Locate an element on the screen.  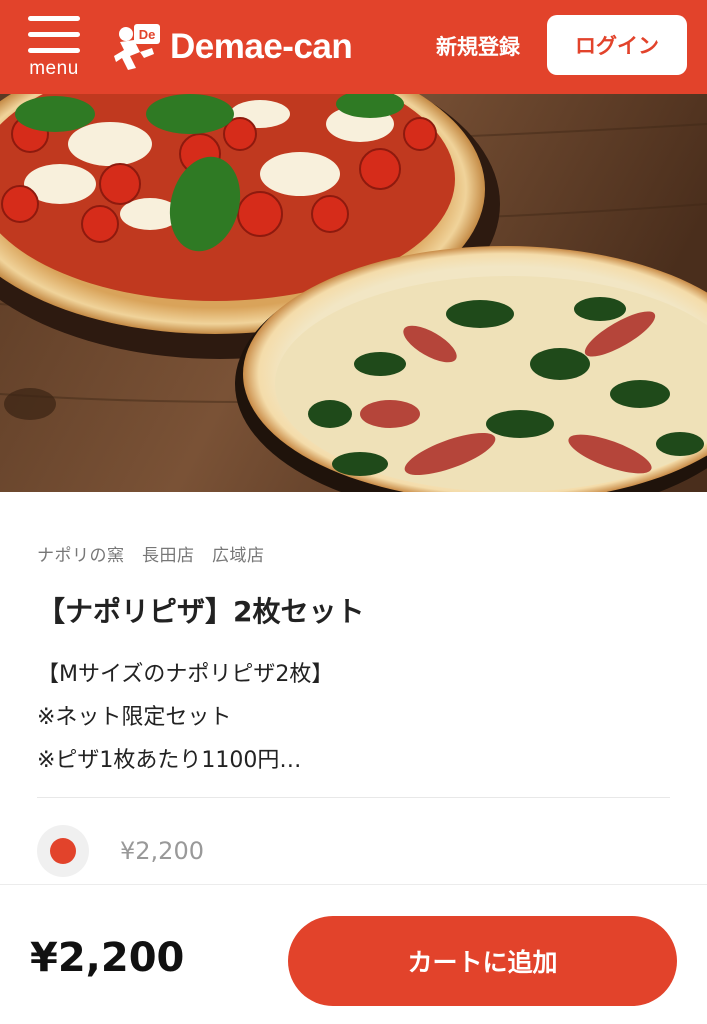
signup-link: 新規登録 is located at coordinates (478, 46).